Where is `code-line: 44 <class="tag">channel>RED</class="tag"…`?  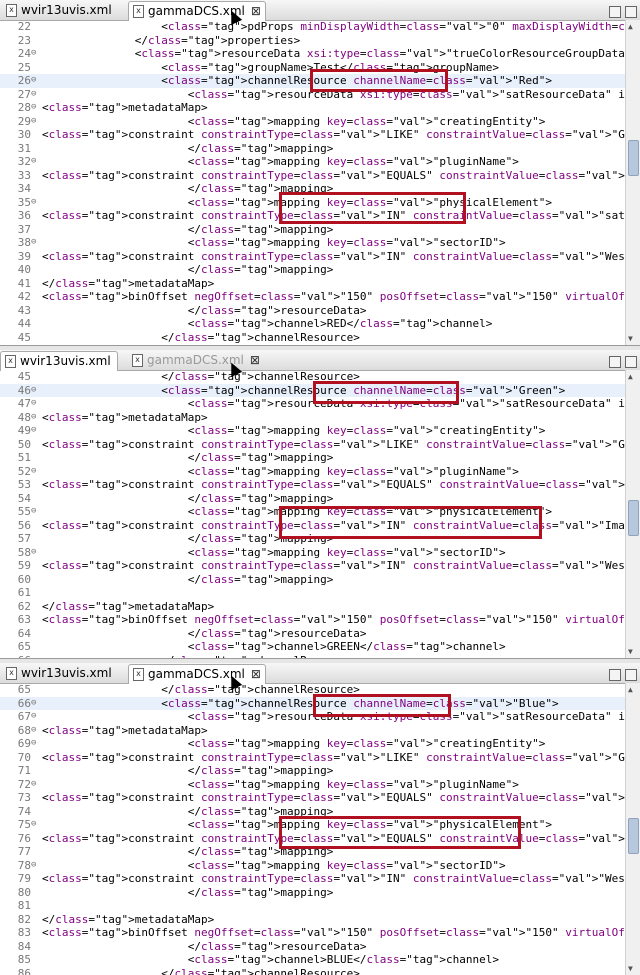 code-line: 44 <class="tag">channel>RED</class="tag"… is located at coordinates (313, 324).